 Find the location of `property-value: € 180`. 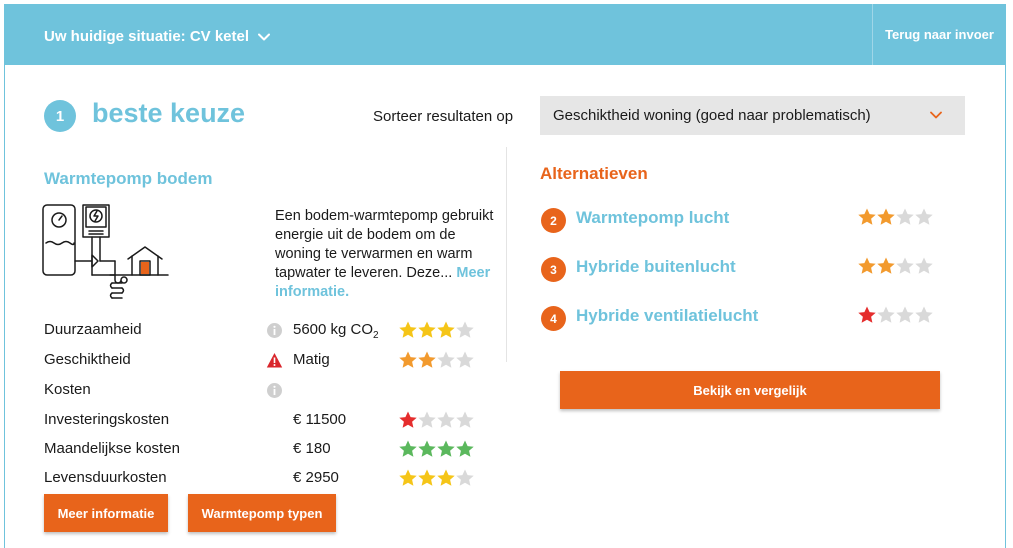

property-value: € 180 is located at coordinates (312, 448).